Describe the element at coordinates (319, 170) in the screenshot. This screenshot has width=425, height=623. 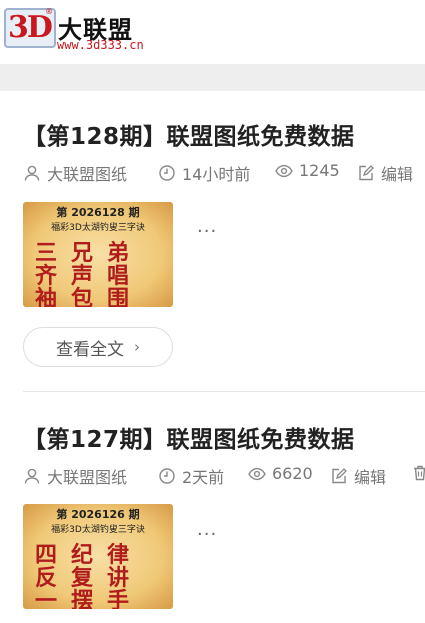
I see `view-count: 1245` at that location.